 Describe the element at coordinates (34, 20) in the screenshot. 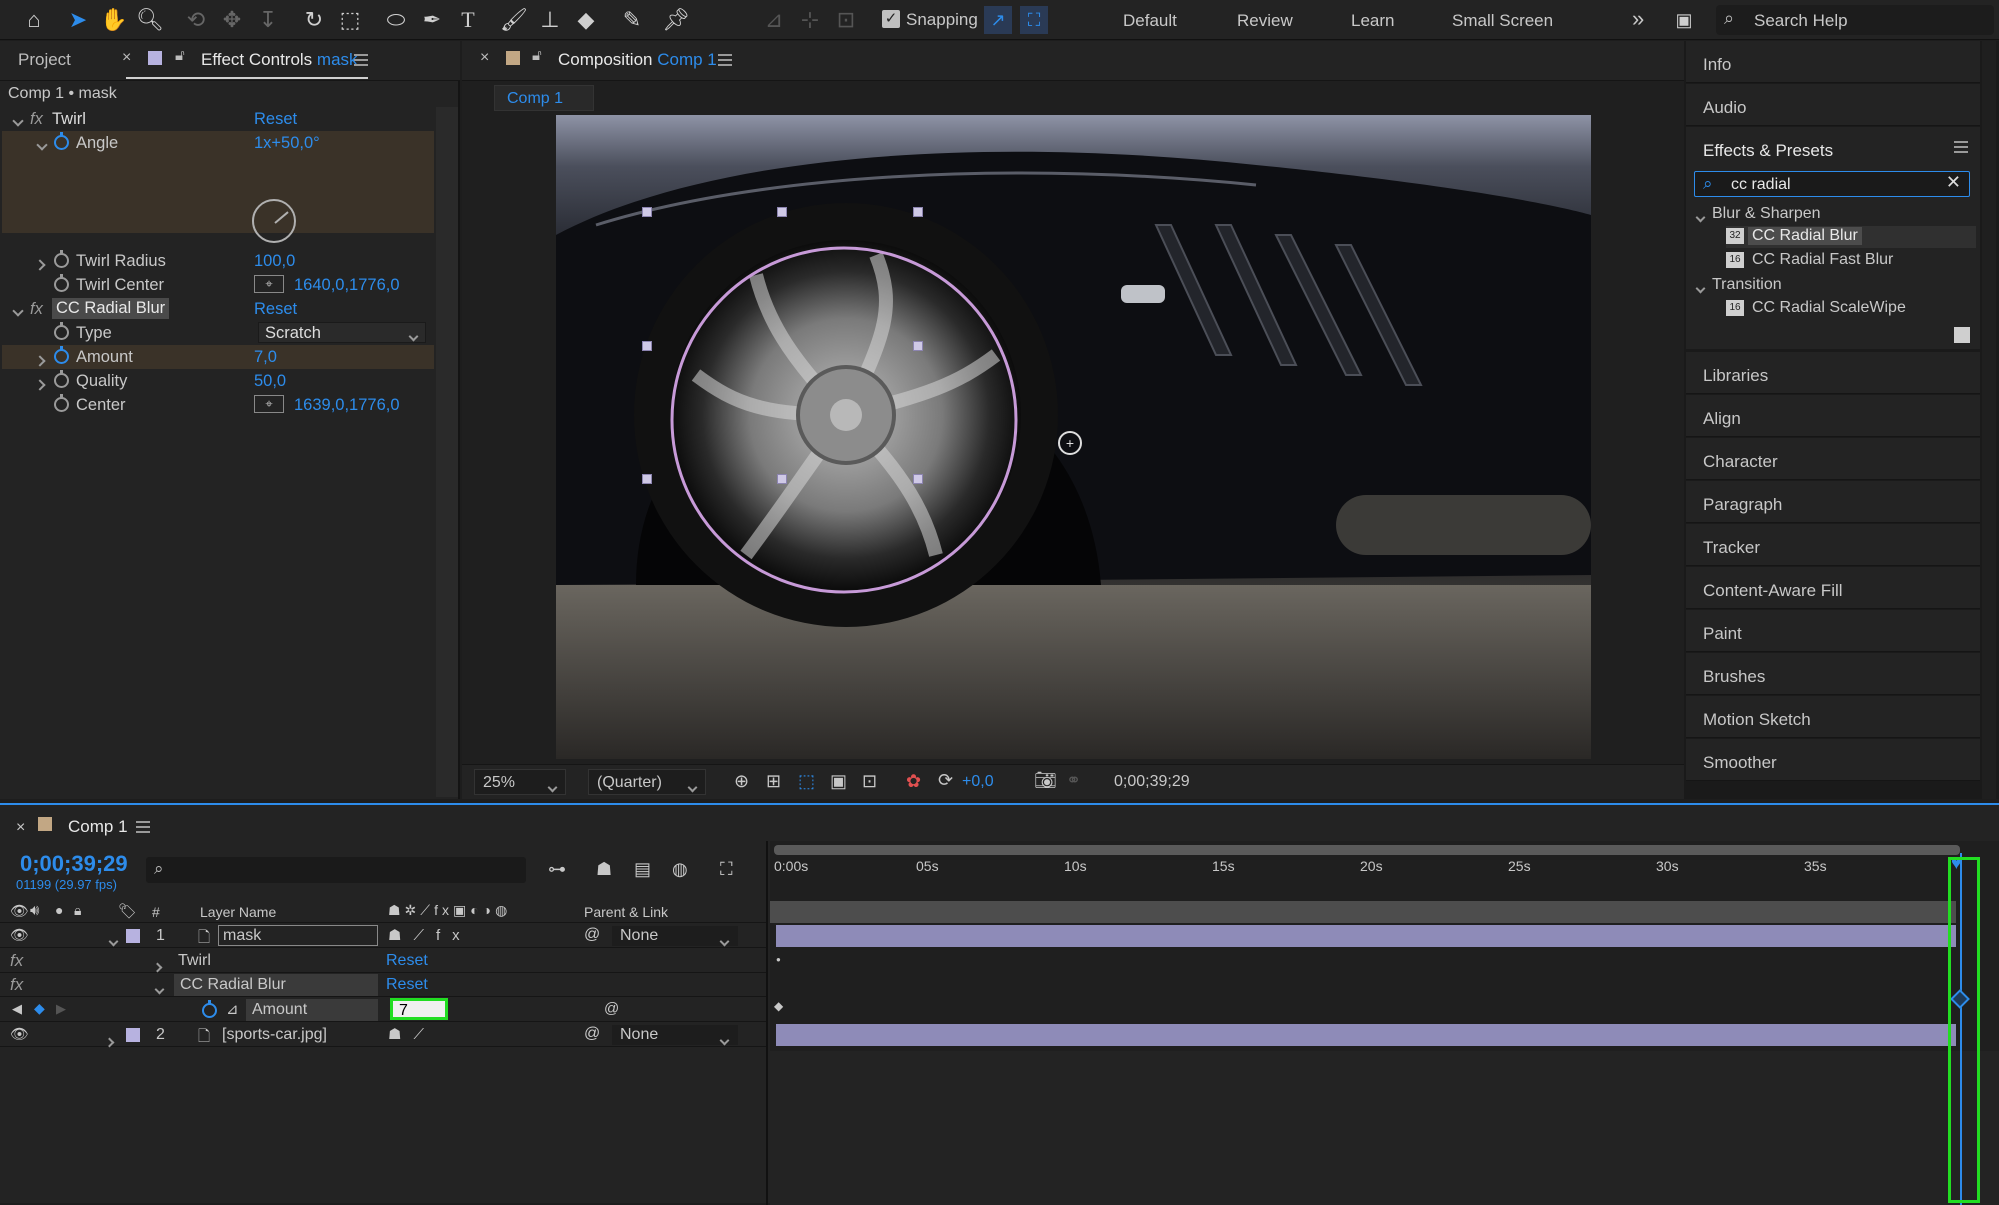

I see `home-icon: ⌂` at that location.